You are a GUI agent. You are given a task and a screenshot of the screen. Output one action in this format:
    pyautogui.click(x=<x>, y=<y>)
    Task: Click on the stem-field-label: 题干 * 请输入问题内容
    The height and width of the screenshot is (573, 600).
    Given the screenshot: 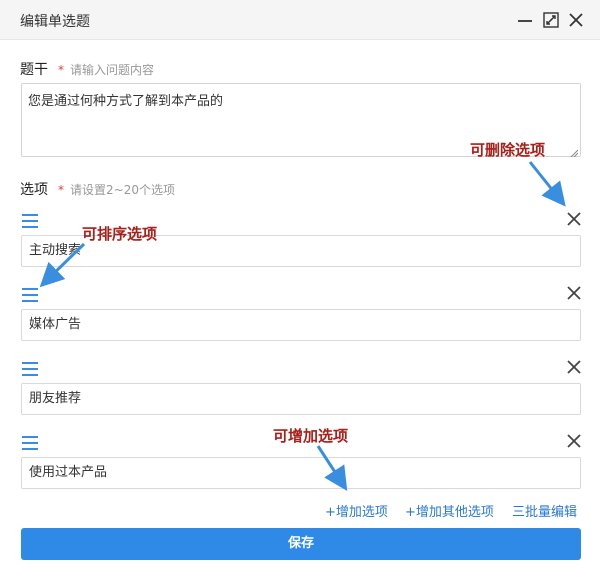 What is the action you would take?
    pyautogui.click(x=87, y=69)
    